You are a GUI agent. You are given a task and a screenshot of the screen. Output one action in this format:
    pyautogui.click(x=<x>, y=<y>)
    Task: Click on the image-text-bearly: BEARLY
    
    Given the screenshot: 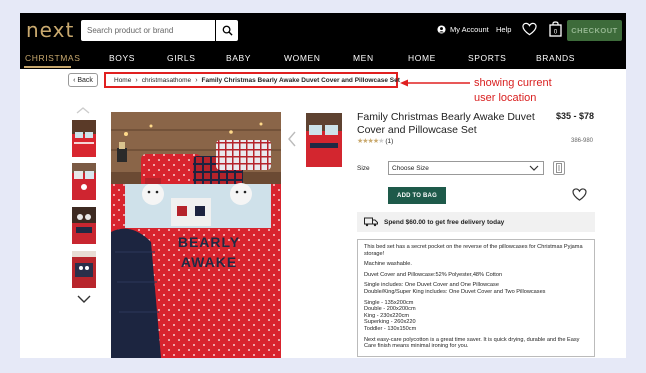 What is the action you would take?
    pyautogui.click(x=209, y=242)
    